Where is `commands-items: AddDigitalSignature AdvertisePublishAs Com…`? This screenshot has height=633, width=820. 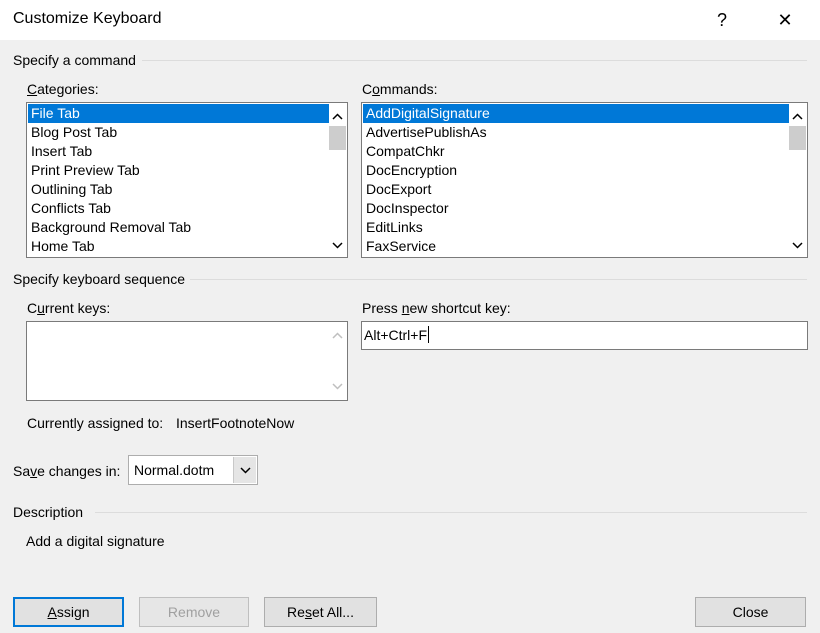
commands-items: AddDigitalSignature AdvertisePublishAs Com… is located at coordinates (576, 180).